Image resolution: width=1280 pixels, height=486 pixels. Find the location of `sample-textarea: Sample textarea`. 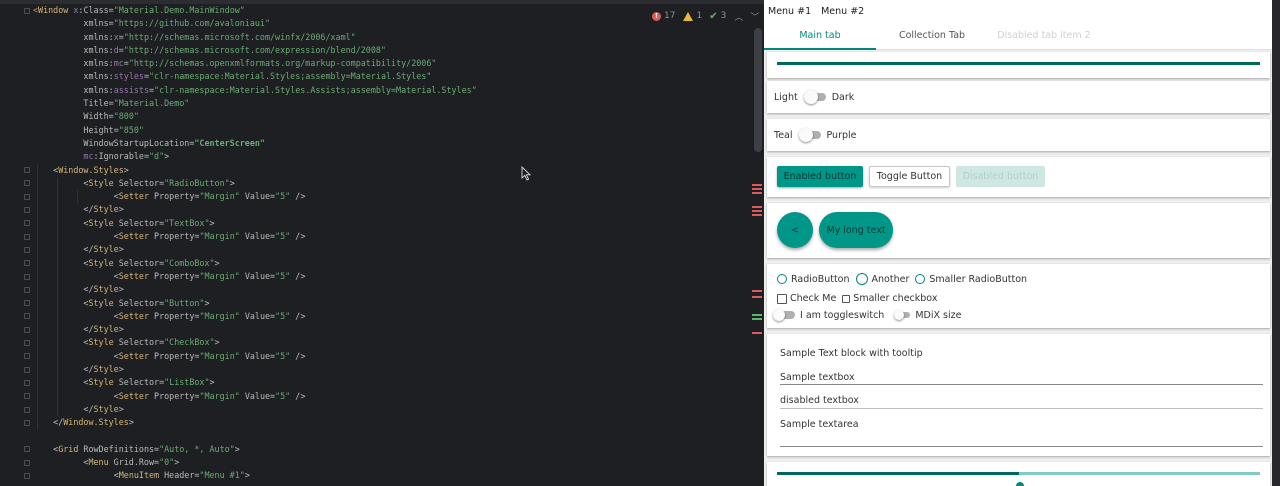

sample-textarea: Sample textarea is located at coordinates (1021, 424).